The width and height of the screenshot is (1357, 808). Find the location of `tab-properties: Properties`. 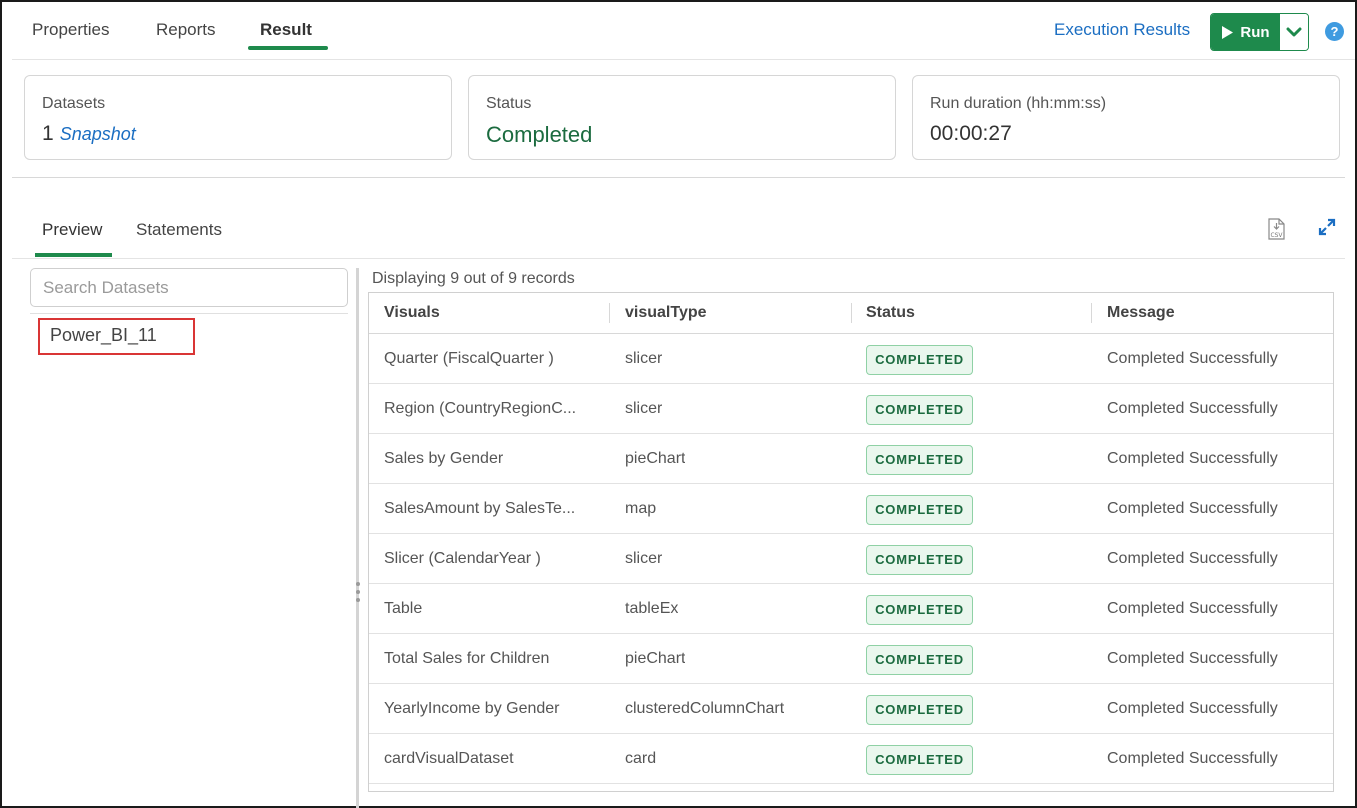

tab-properties: Properties is located at coordinates (70, 30).